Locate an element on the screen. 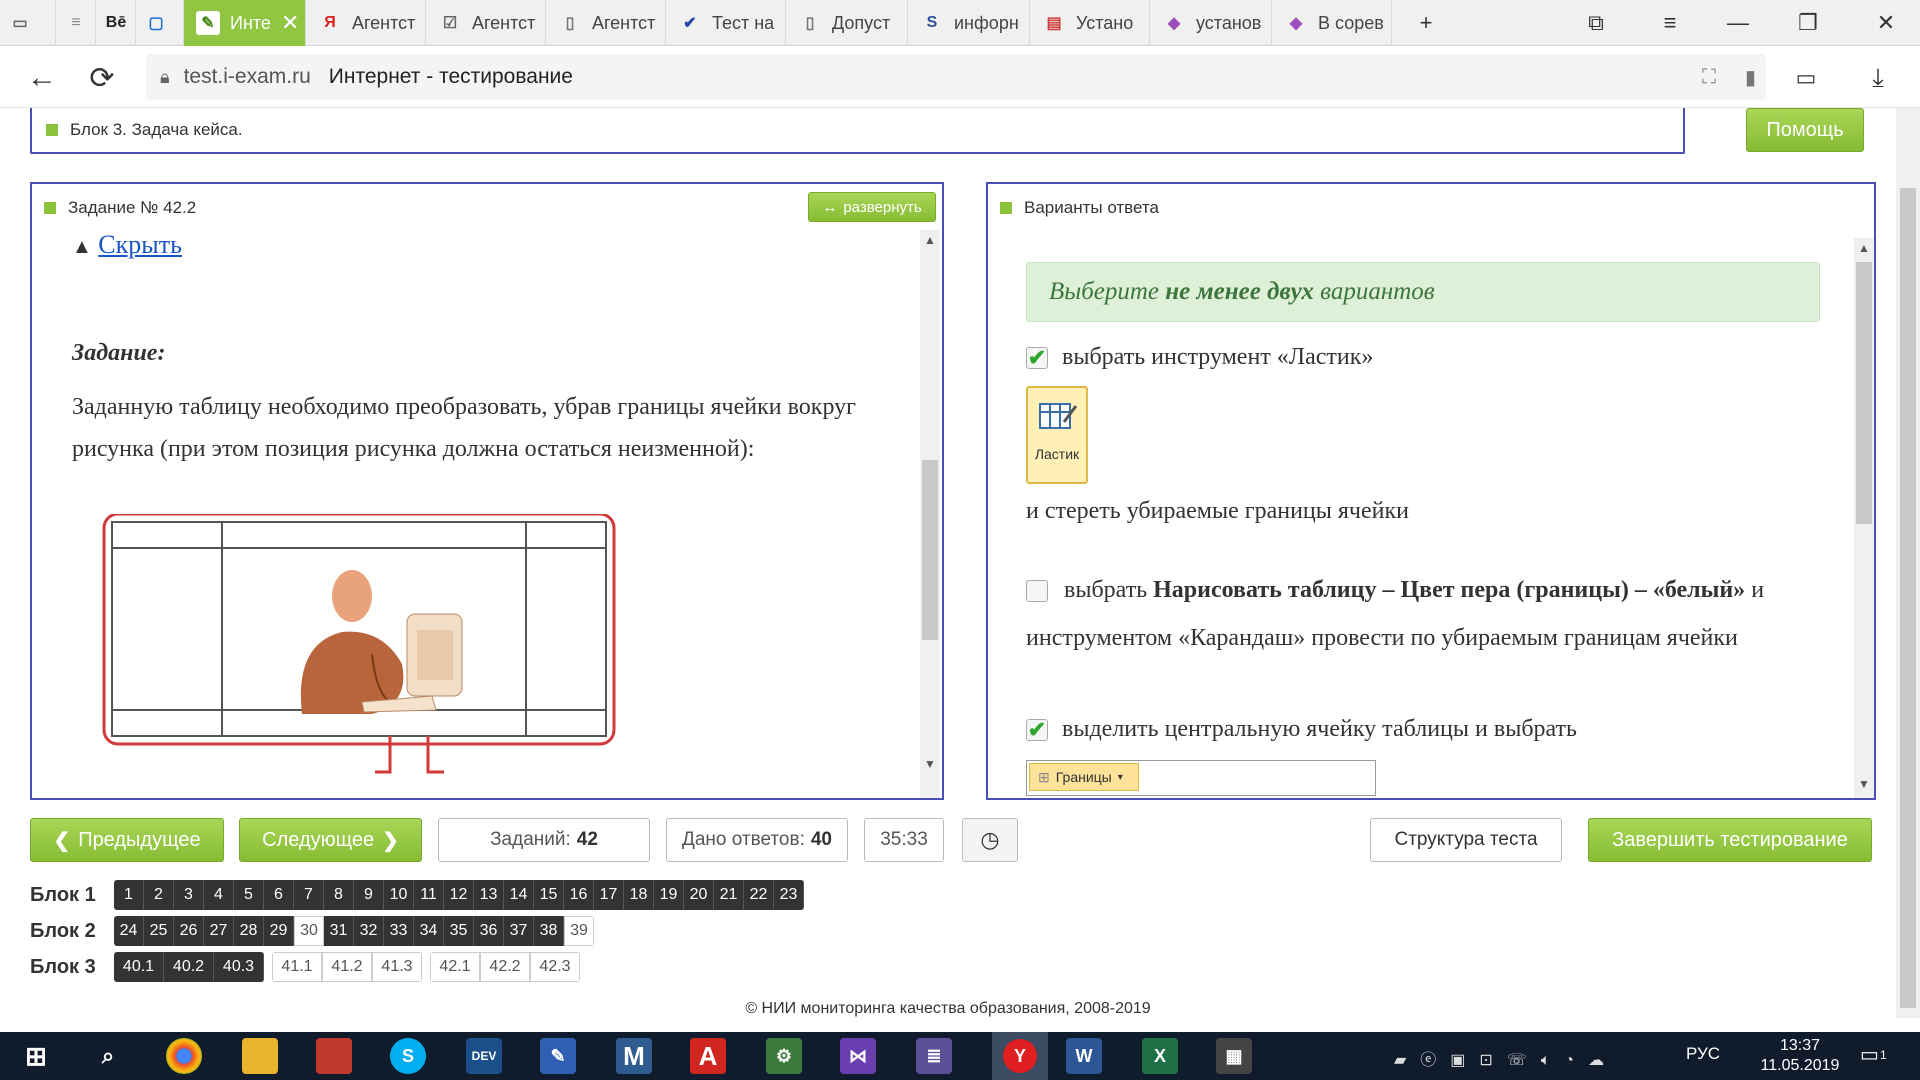 The width and height of the screenshot is (1920, 1080). clock-button: ◷ is located at coordinates (990, 840).